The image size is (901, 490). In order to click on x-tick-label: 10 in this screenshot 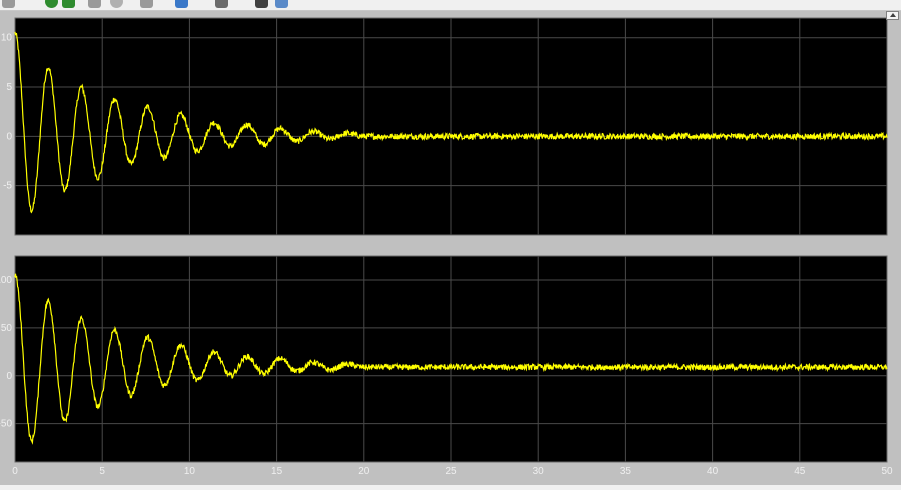, I will do `click(190, 471)`.